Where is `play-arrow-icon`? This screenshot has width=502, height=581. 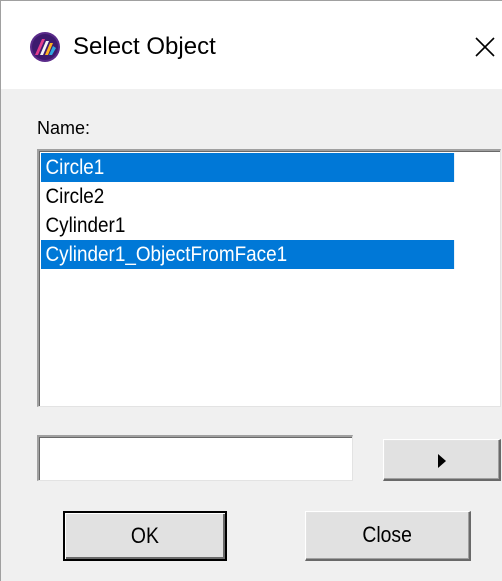
play-arrow-icon is located at coordinates (442, 461).